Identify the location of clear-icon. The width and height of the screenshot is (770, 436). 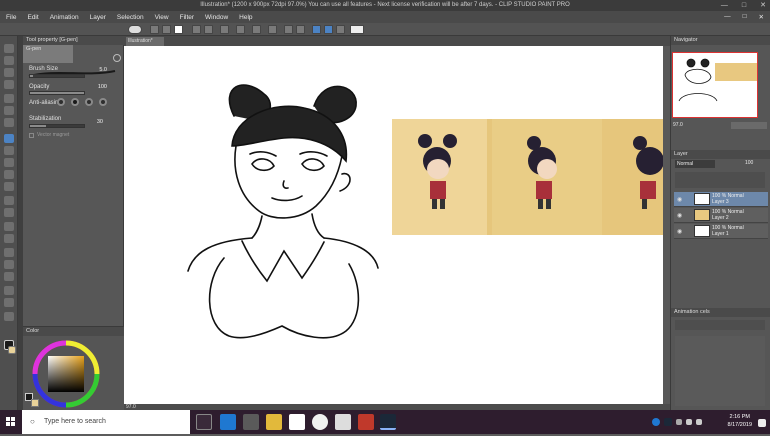
(240, 29).